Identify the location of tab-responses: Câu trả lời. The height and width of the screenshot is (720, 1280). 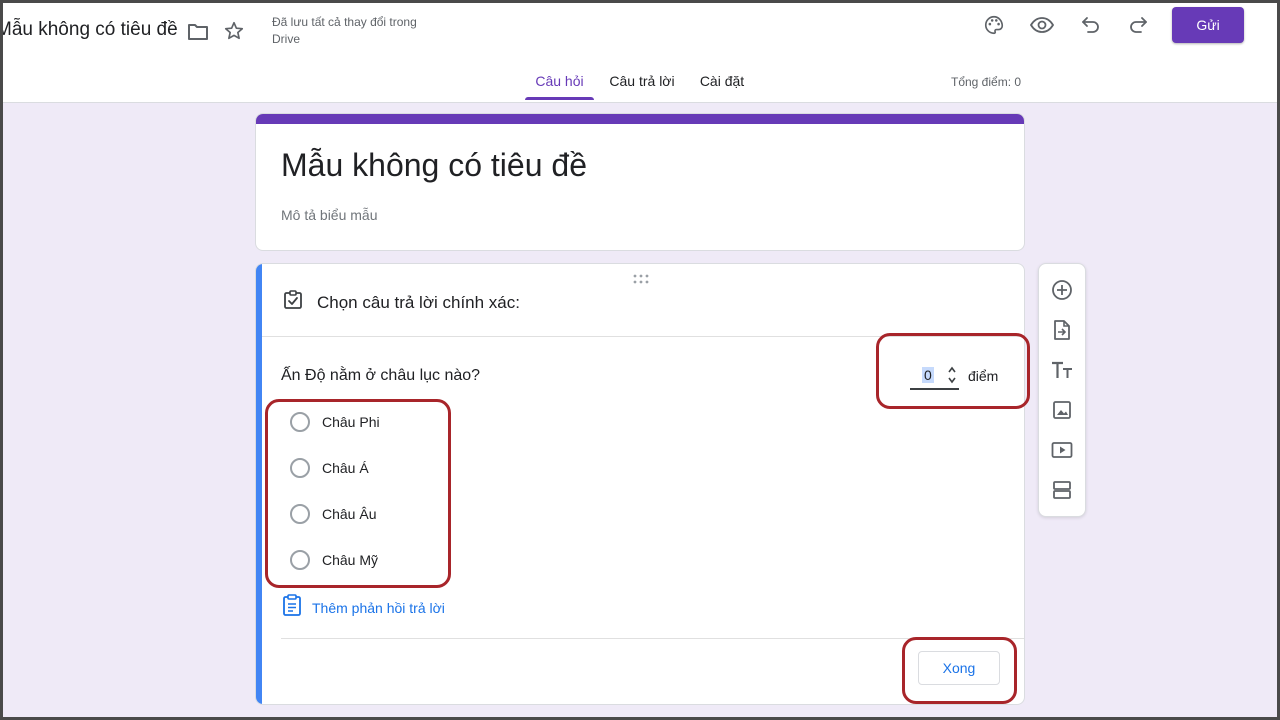
(642, 81).